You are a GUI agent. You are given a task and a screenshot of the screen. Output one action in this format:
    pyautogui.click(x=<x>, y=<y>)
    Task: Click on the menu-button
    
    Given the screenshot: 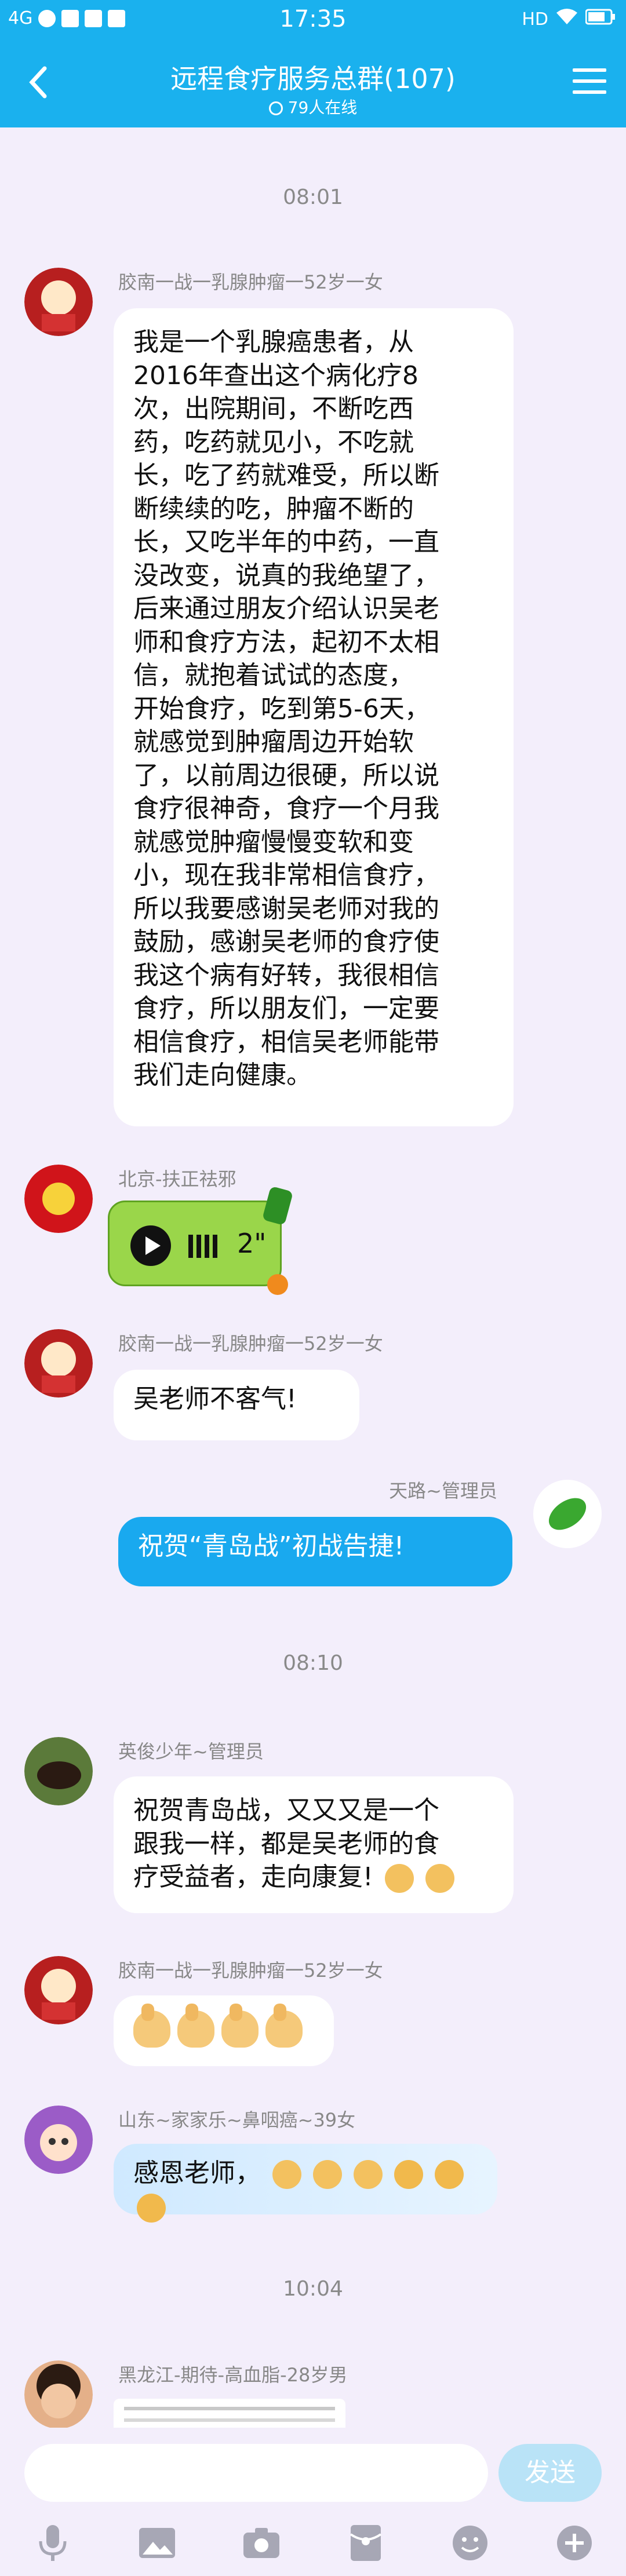 What is the action you would take?
    pyautogui.click(x=589, y=84)
    